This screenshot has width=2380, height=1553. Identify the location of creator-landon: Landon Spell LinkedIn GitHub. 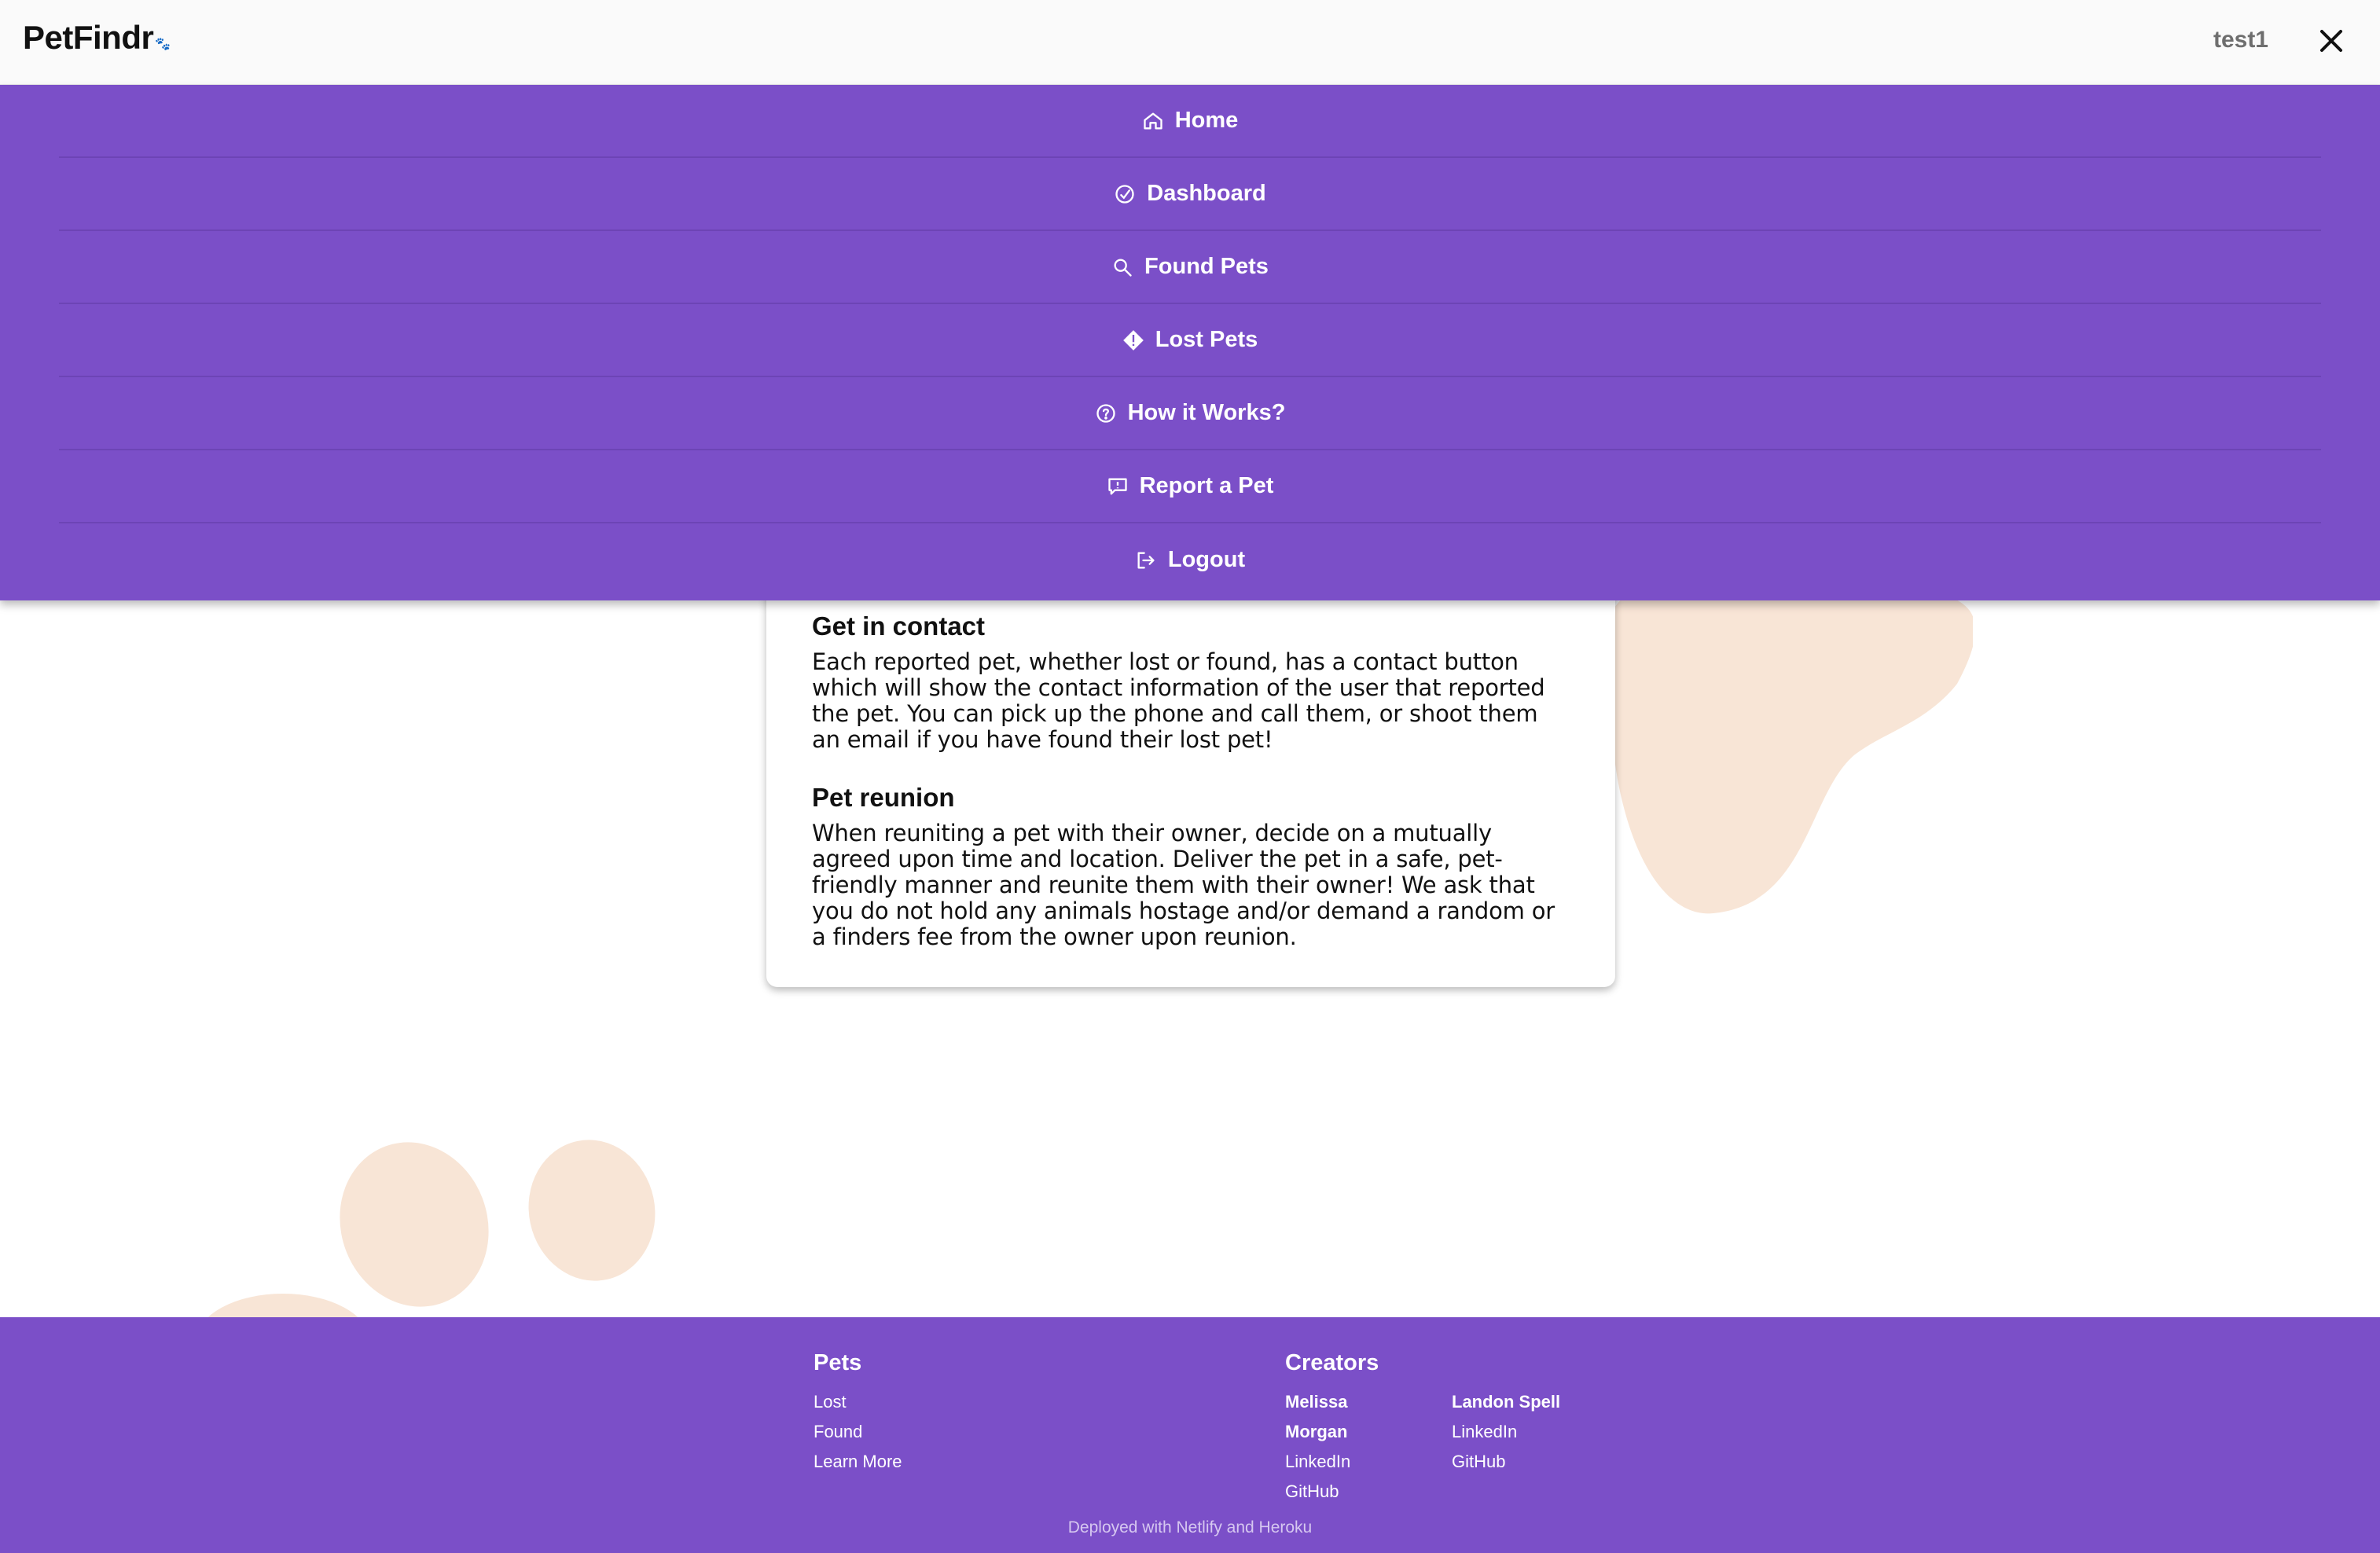
(1530, 1432).